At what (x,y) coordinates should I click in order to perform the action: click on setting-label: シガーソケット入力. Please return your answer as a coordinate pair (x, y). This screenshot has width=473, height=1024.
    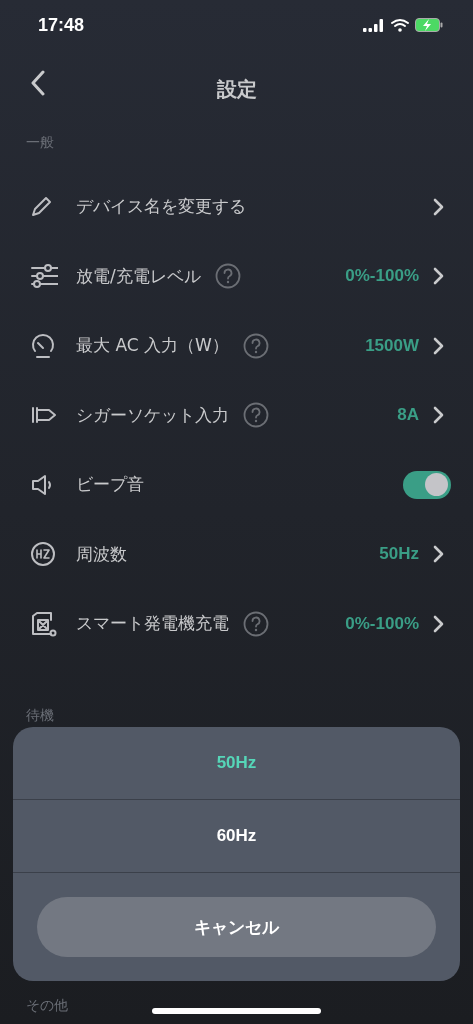
    Looking at the image, I should click on (152, 415).